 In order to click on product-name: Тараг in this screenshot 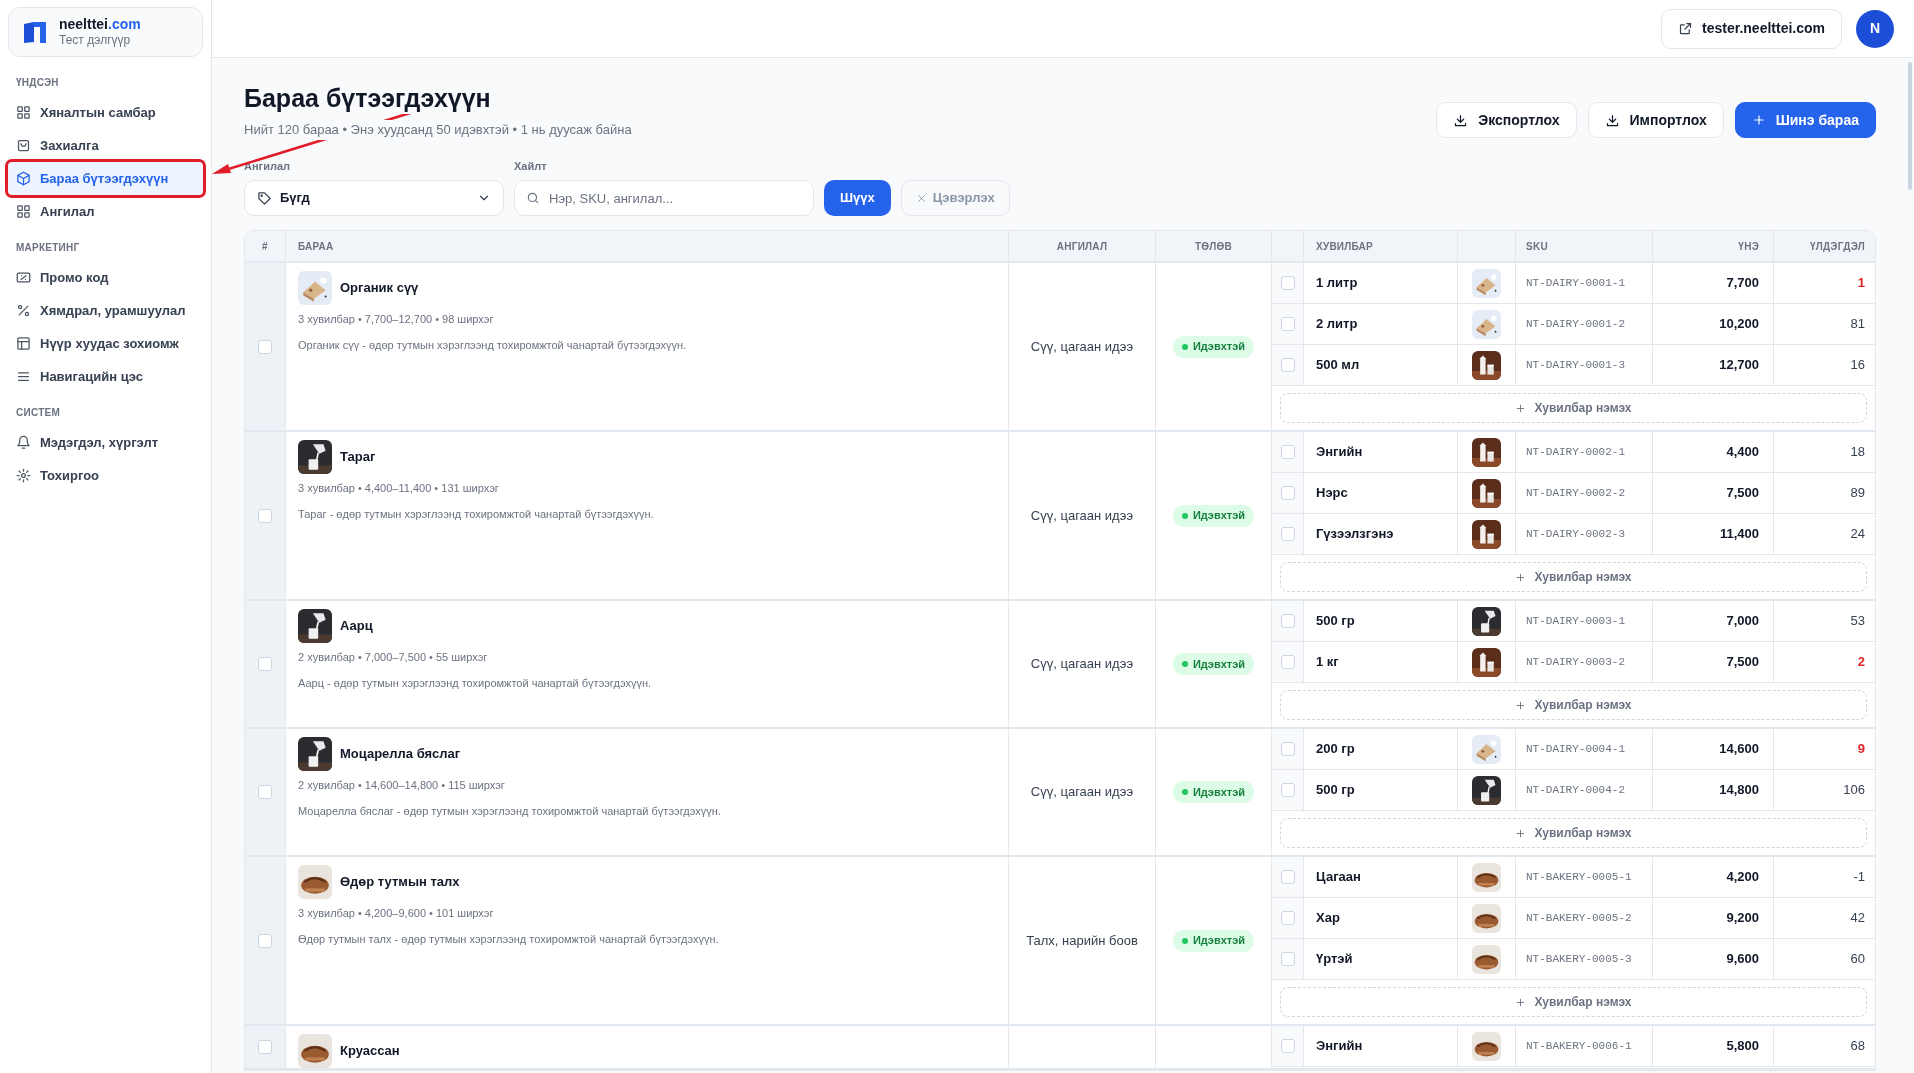, I will do `click(358, 457)`.